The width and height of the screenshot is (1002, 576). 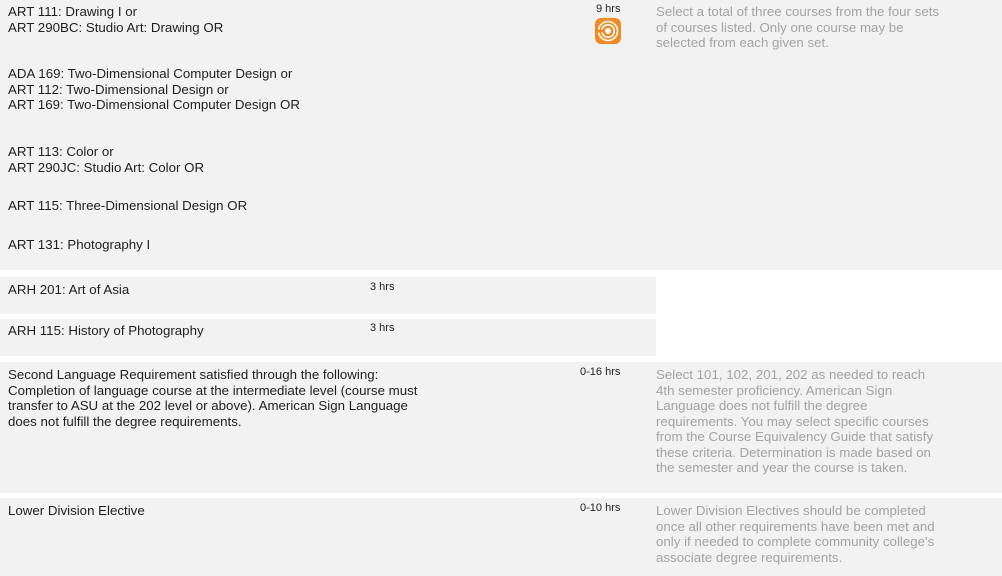 What do you see at coordinates (600, 372) in the screenshot?
I see `credit-hours: 0-16 hrs` at bounding box center [600, 372].